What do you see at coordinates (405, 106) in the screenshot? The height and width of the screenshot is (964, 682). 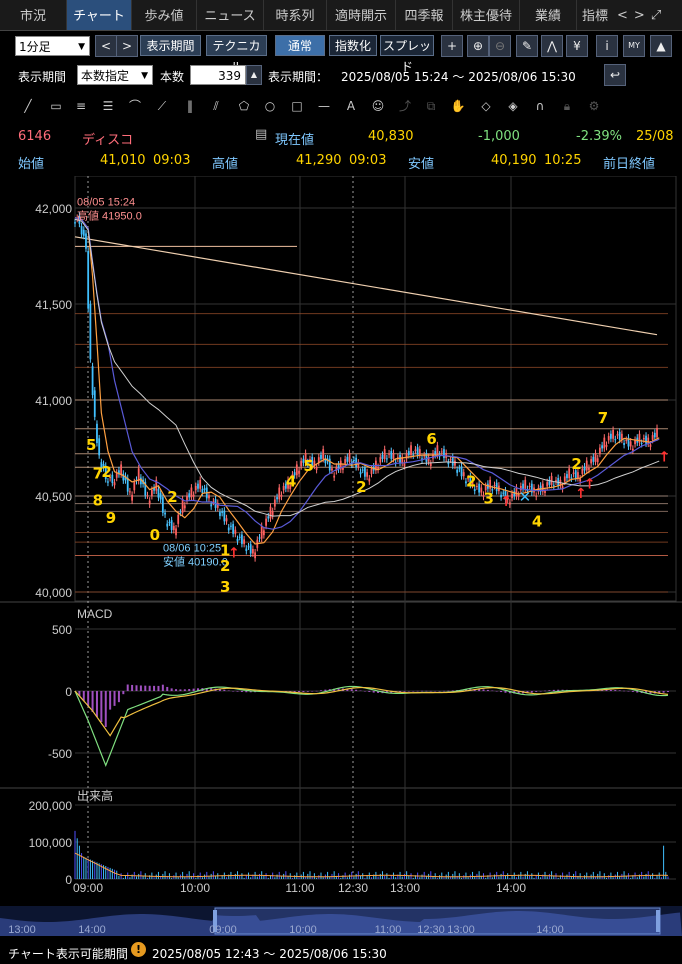 I see `pointer-tool-icon: ⤴` at bounding box center [405, 106].